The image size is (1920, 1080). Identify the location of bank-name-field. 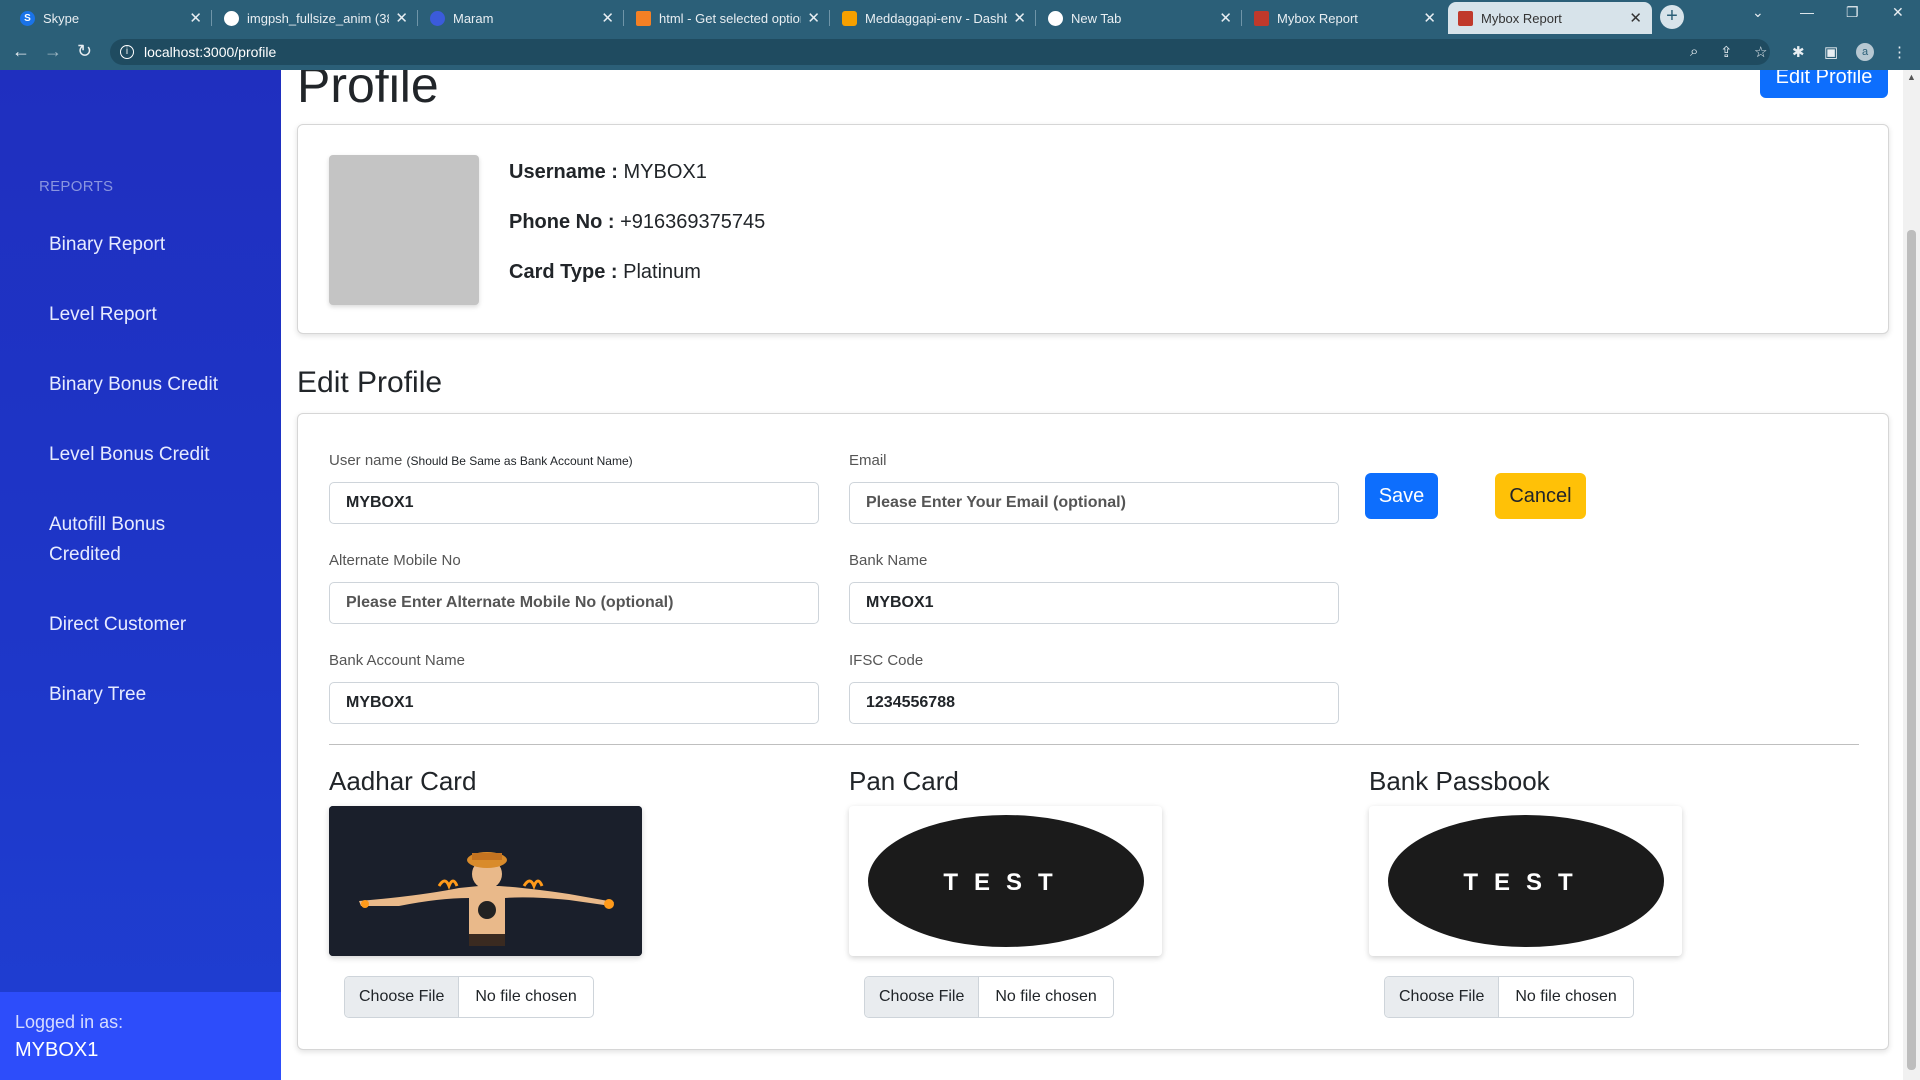
(1094, 603).